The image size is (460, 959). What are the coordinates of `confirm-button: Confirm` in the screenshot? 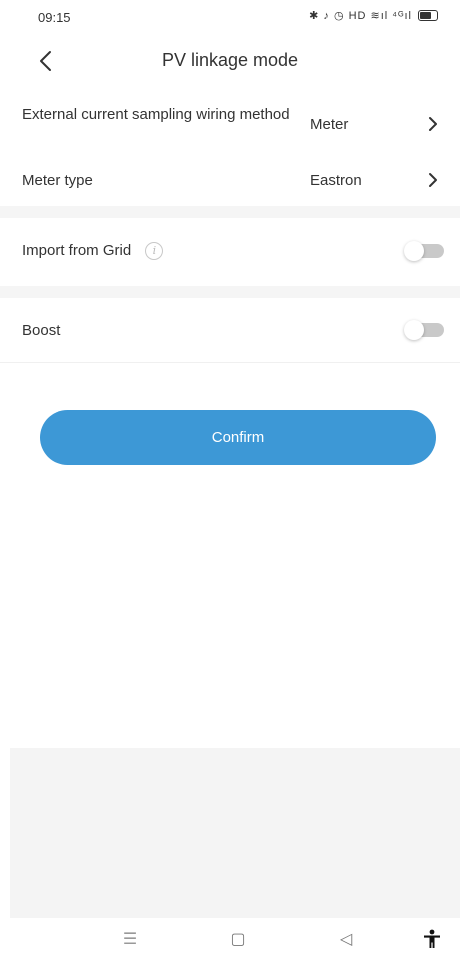 It's located at (238, 437).